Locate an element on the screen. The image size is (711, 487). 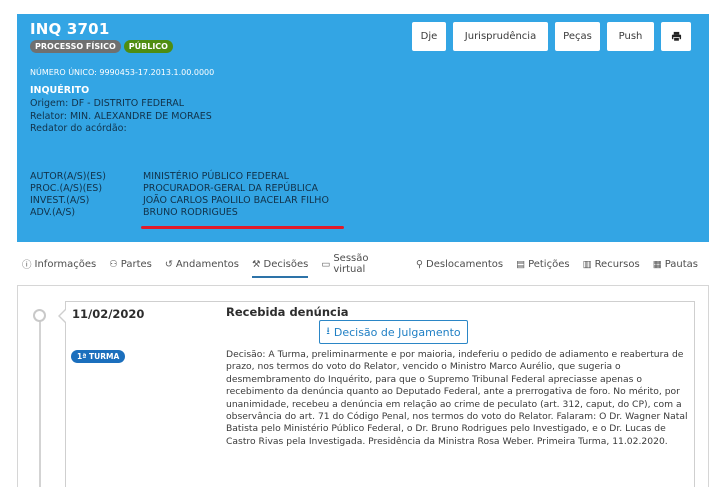
file-icon: ▥ is located at coordinates (587, 264).